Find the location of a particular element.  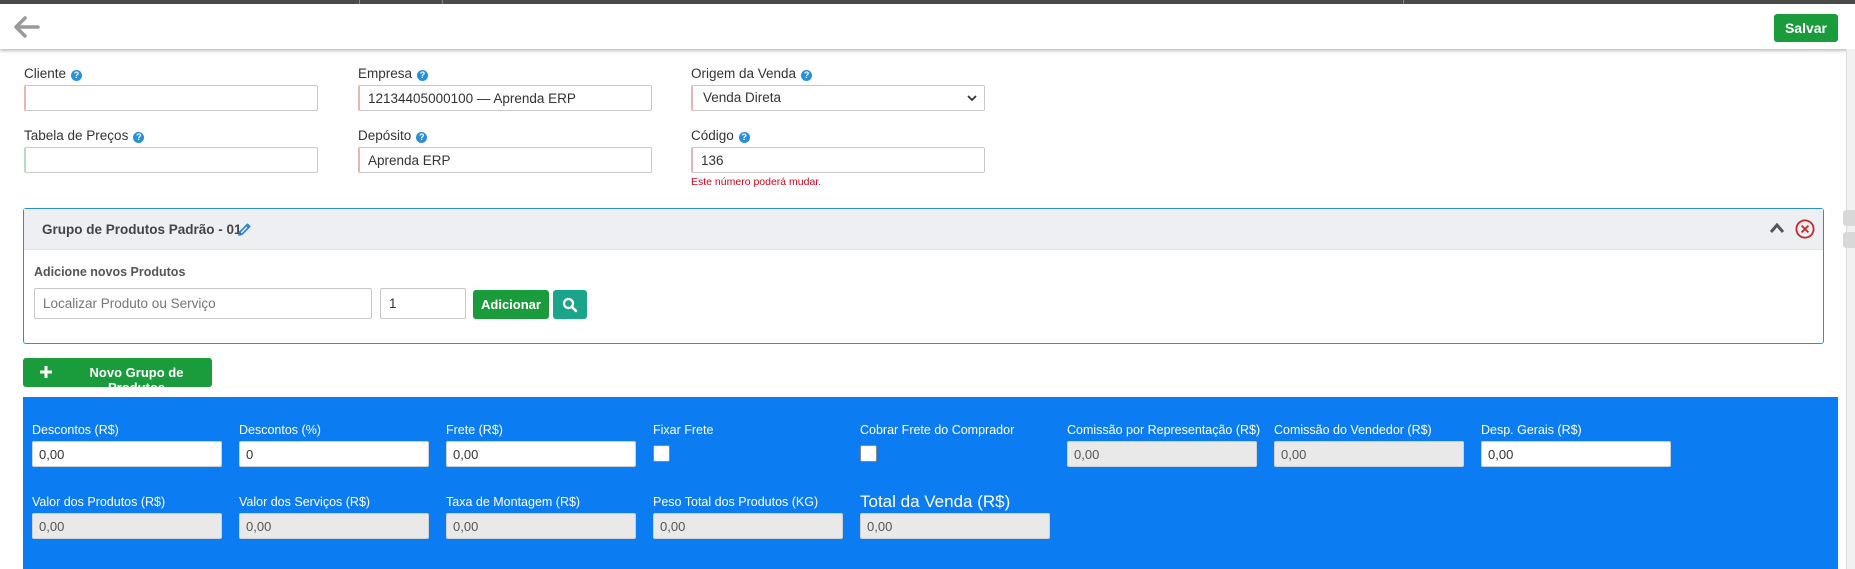

comissao-rep-label: Comissão por Representação (R$) is located at coordinates (1164, 430).